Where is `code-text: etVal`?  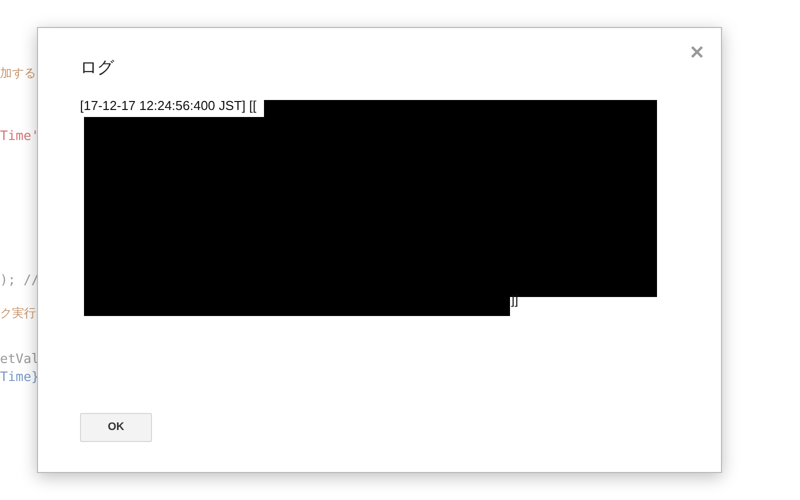
code-text: etVal is located at coordinates (20, 359).